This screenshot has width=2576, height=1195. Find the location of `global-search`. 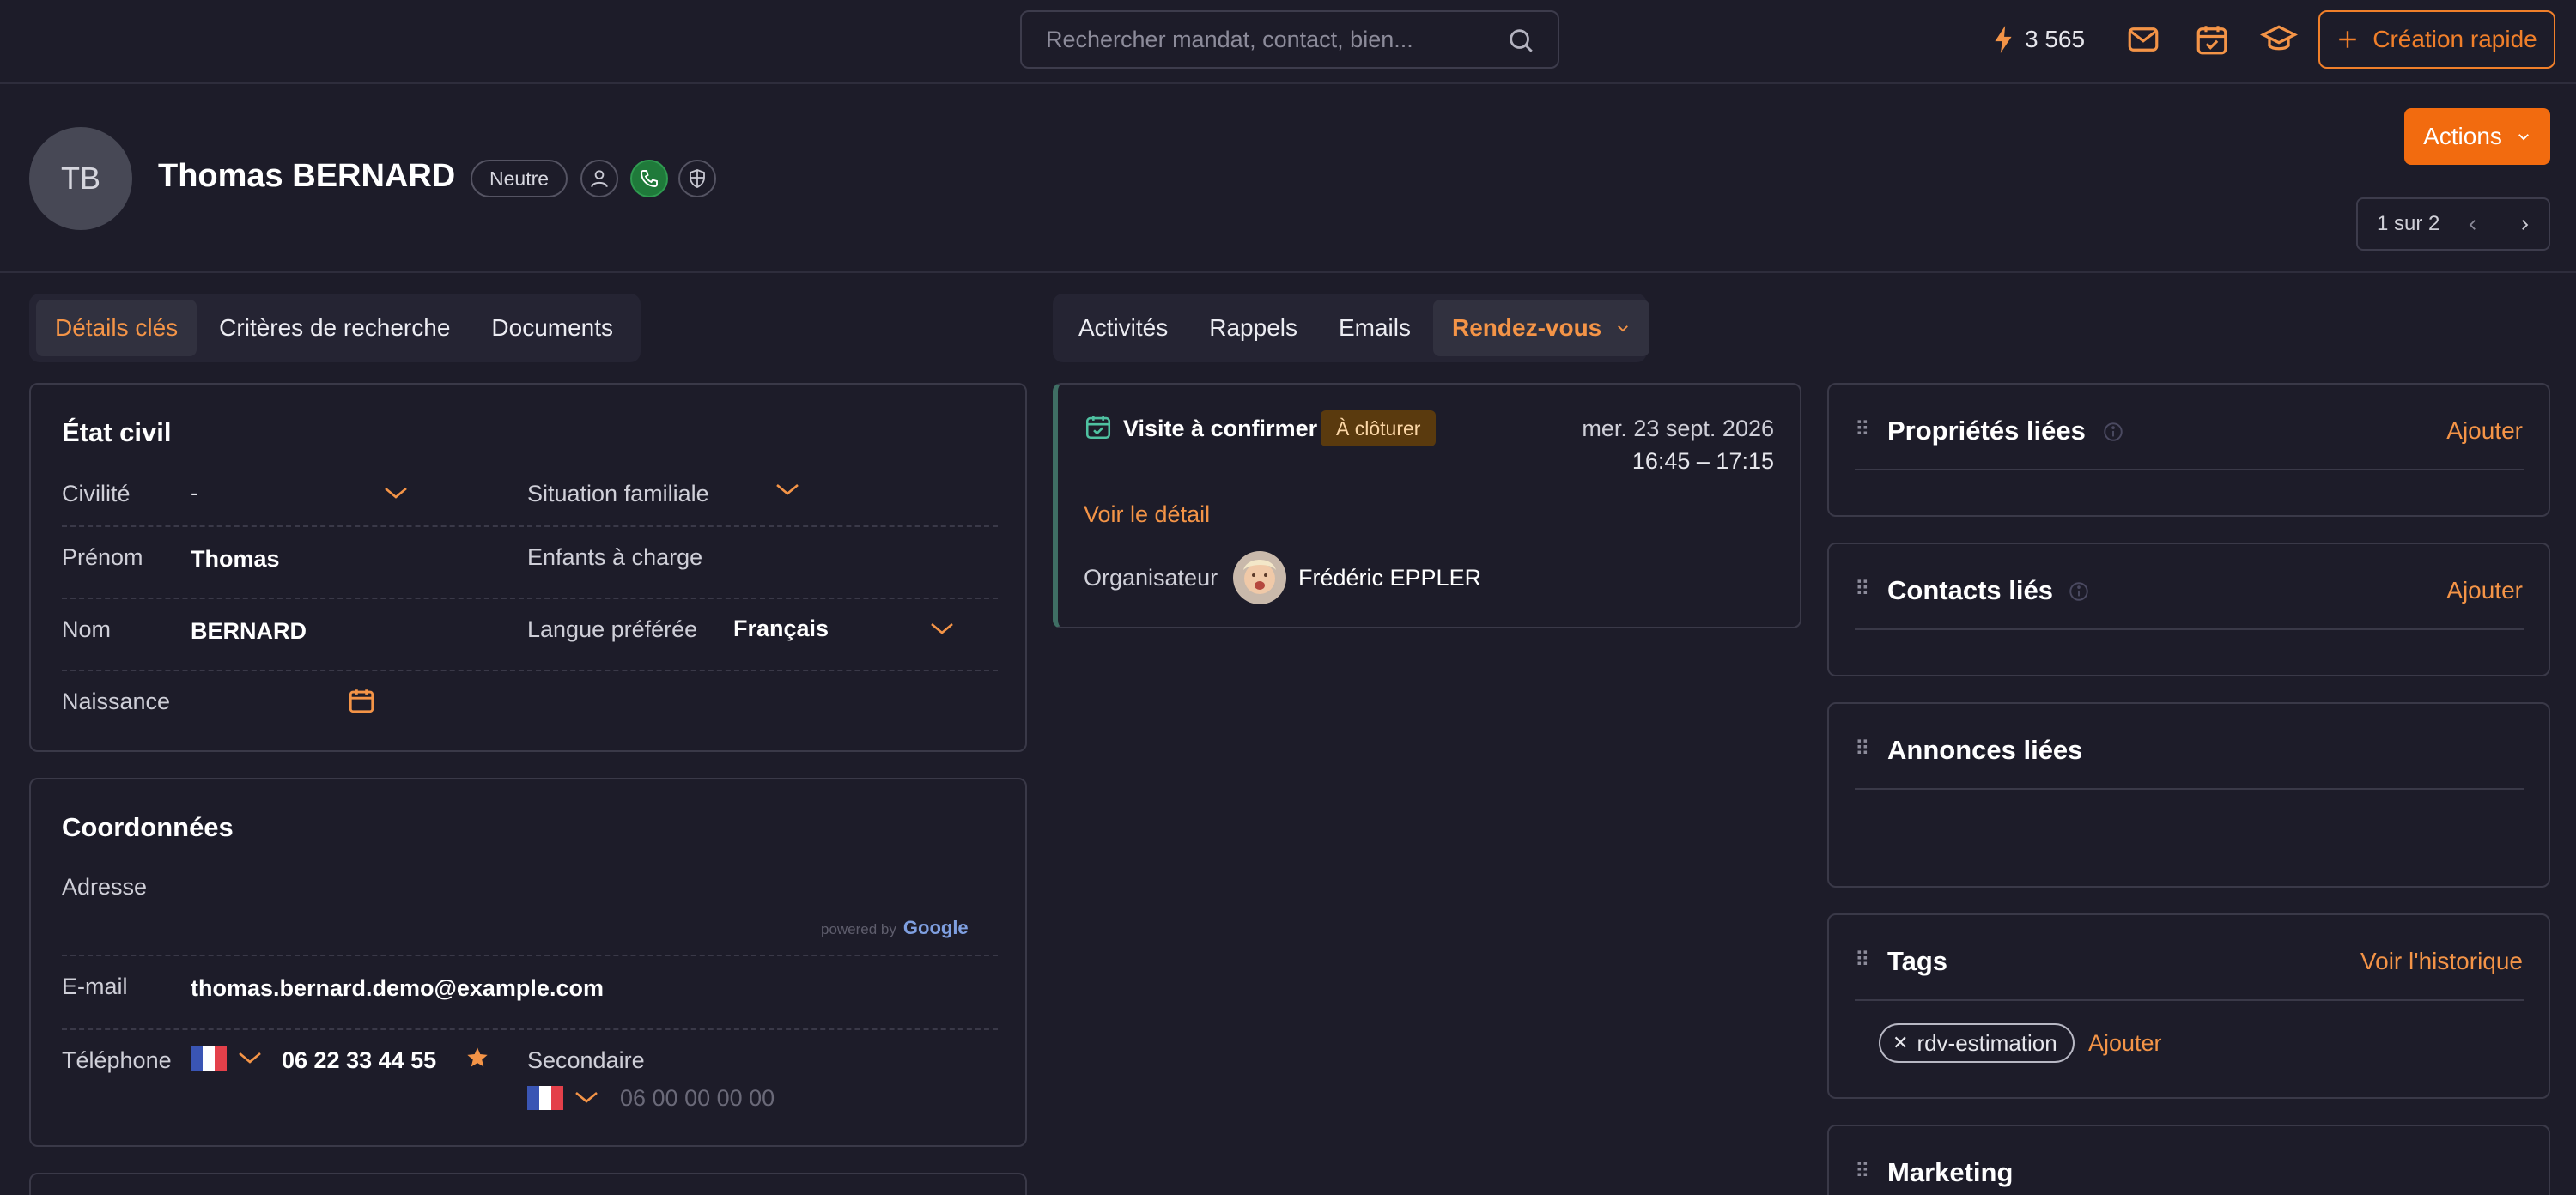

global-search is located at coordinates (1290, 40).